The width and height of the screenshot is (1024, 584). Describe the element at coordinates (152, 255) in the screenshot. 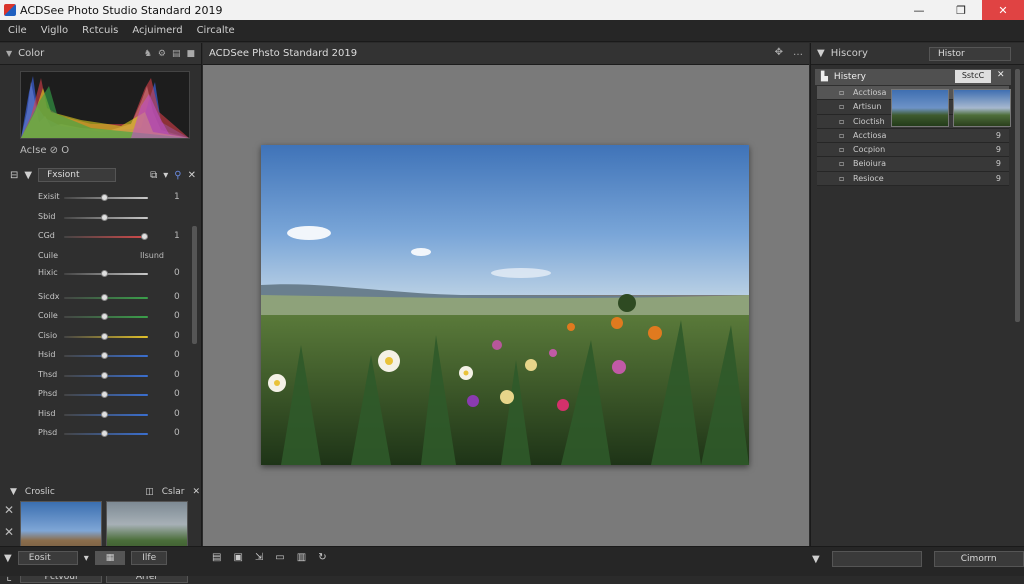

I see `slider-value: Ilsund` at that location.